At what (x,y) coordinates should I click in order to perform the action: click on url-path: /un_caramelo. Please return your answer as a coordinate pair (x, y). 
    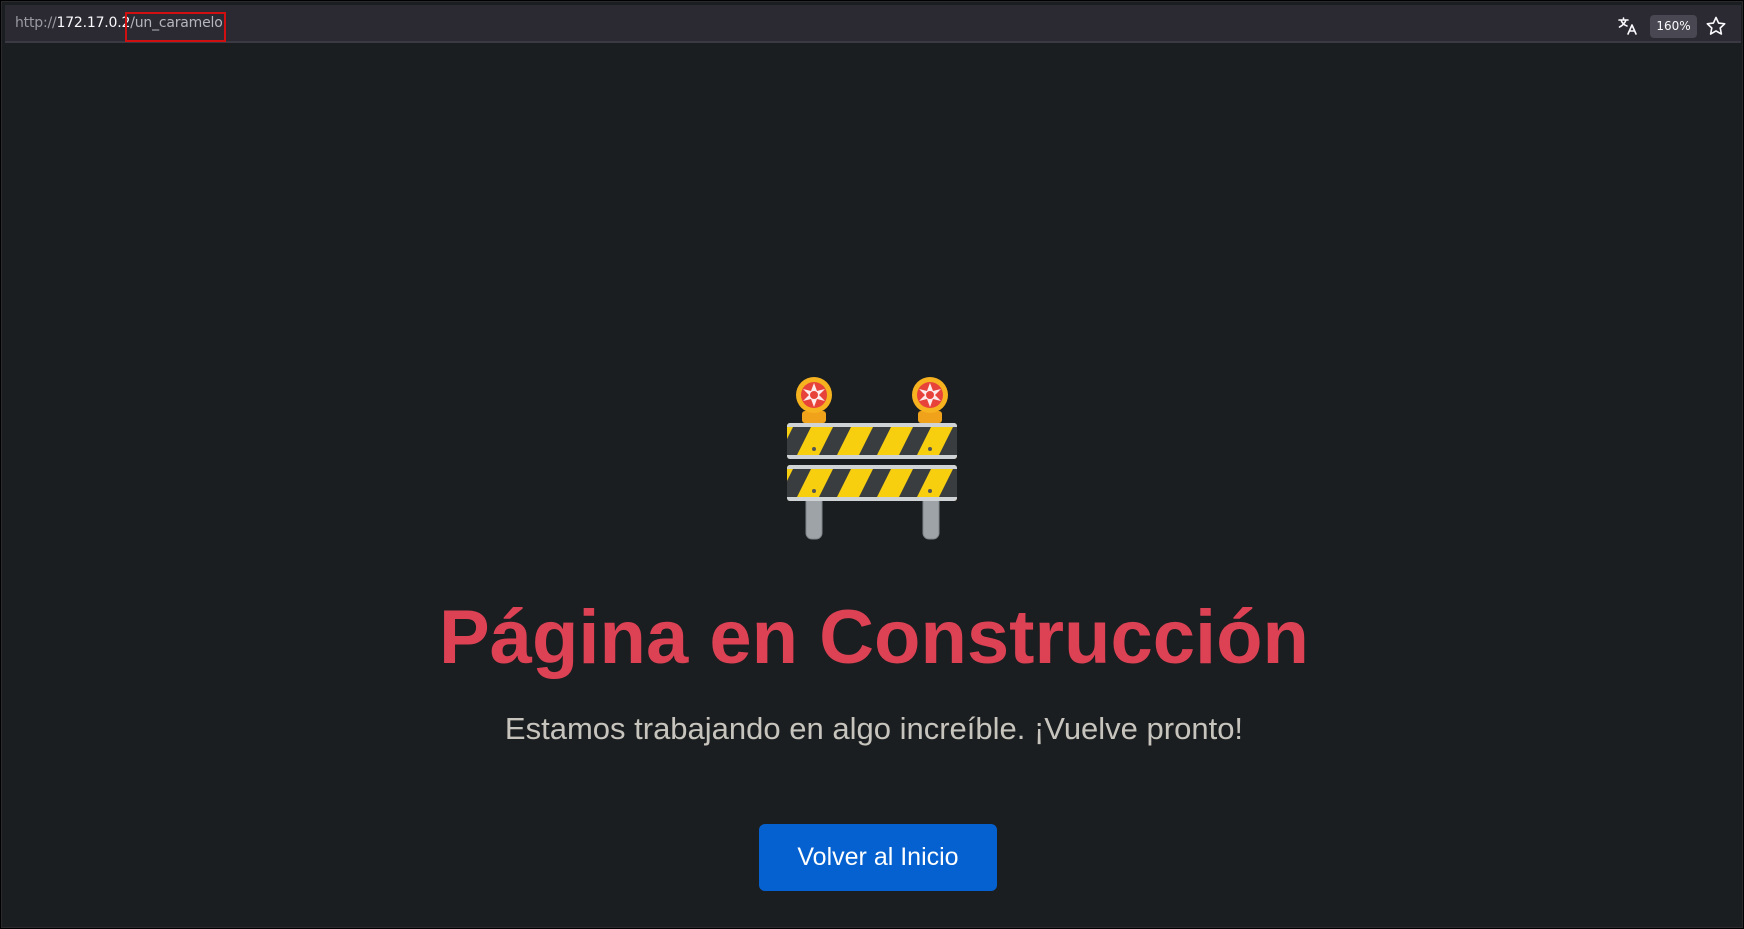
    Looking at the image, I should click on (176, 23).